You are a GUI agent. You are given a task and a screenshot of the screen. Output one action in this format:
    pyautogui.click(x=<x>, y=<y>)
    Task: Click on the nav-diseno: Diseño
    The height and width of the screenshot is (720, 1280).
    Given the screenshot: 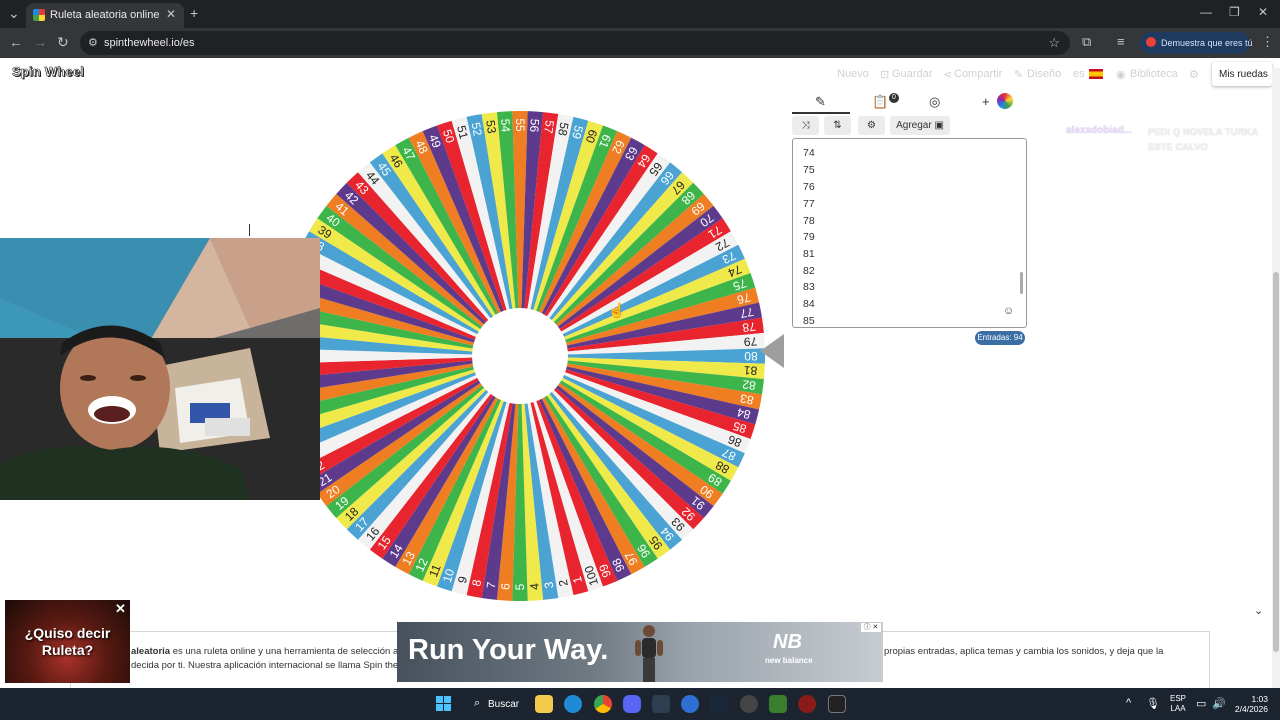 What is the action you would take?
    pyautogui.click(x=1044, y=74)
    